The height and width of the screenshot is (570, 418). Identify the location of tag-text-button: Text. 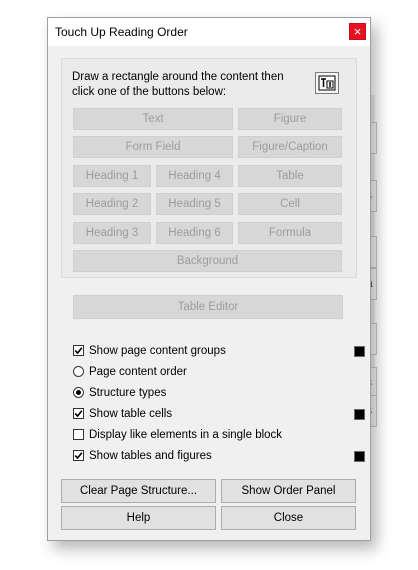
(153, 119).